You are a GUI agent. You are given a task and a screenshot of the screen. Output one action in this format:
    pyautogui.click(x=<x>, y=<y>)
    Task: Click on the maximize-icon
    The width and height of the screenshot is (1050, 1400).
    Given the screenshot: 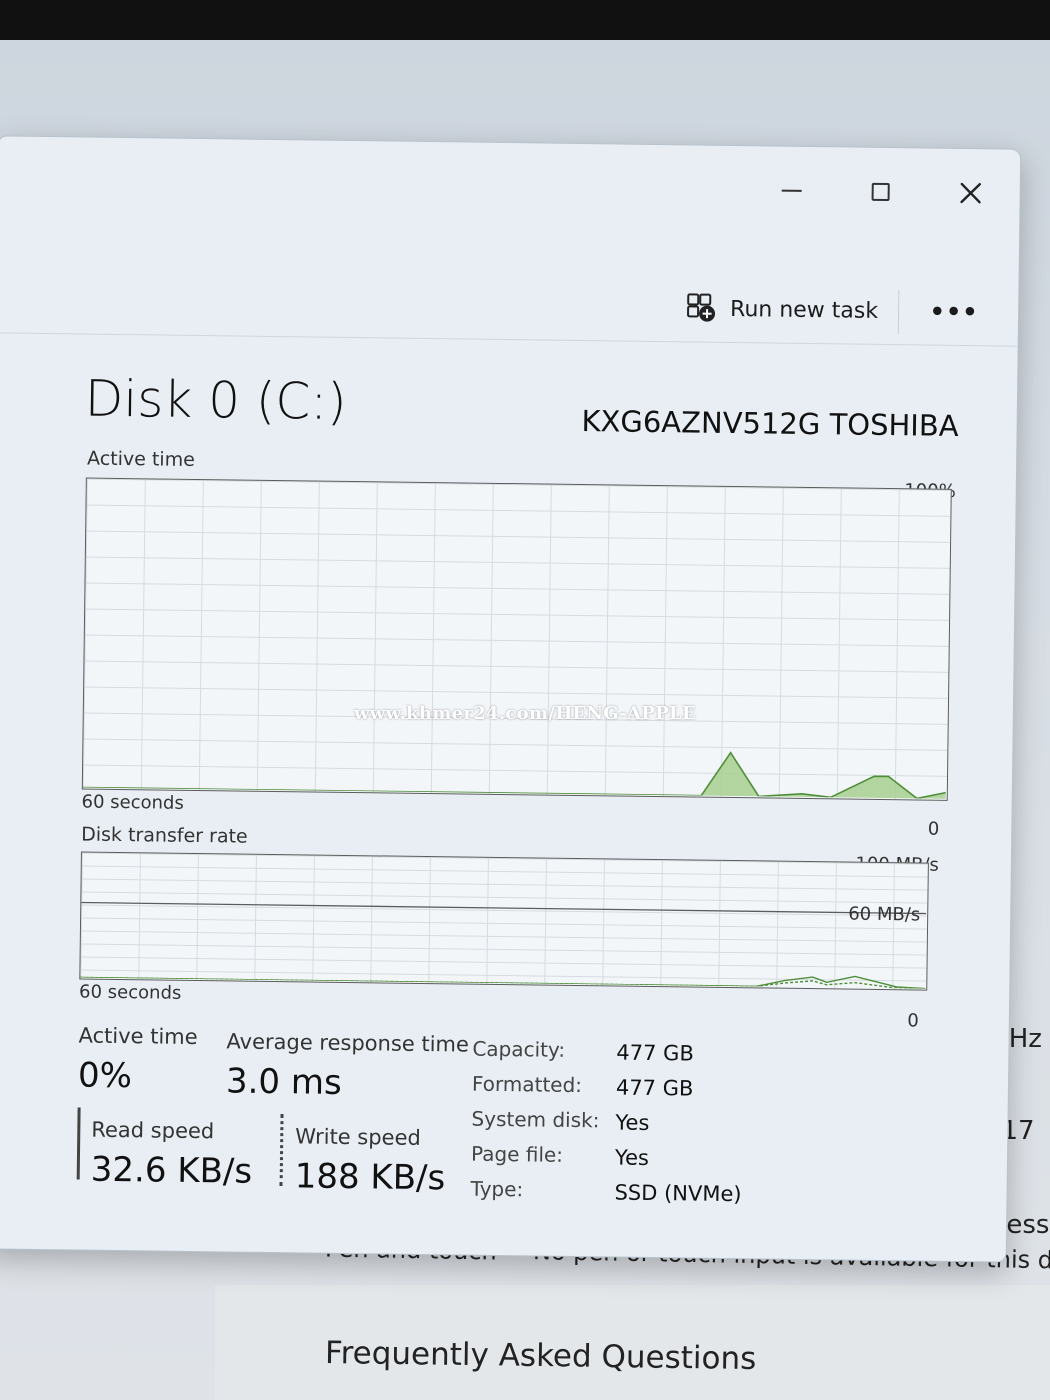 What is the action you would take?
    pyautogui.click(x=880, y=192)
    